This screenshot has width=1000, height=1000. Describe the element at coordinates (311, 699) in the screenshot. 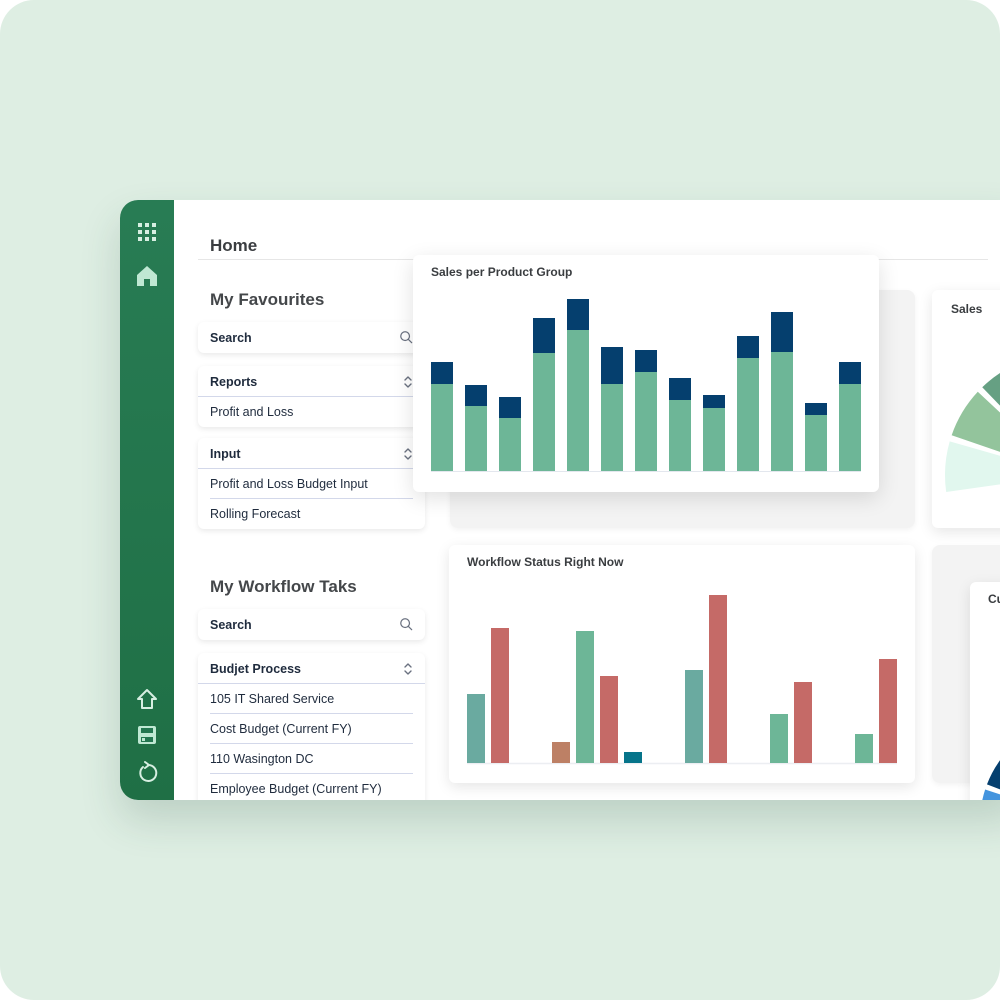

I see `list-item: 105 IT Shared Service` at that location.